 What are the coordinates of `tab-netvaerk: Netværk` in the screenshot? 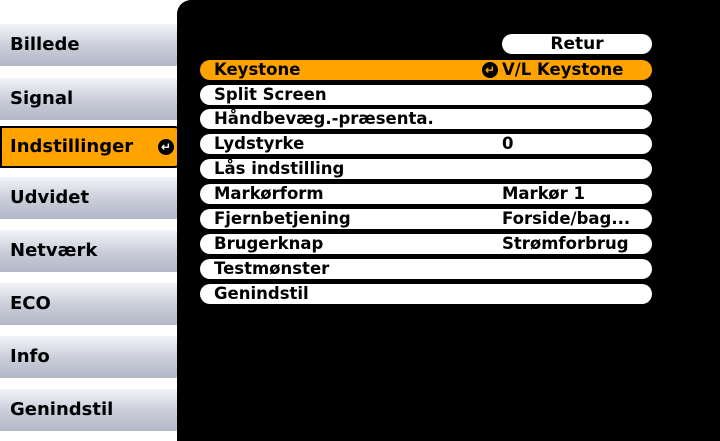 It's located at (92, 251).